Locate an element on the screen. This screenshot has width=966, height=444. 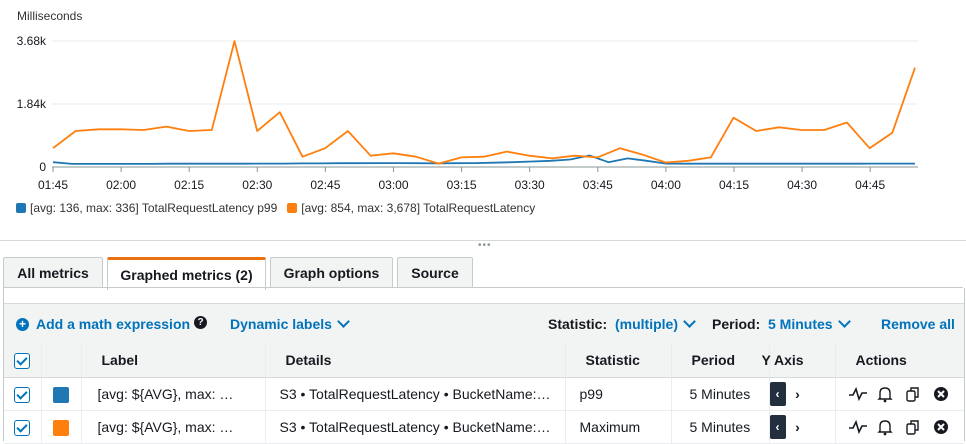
x-tick-label: 04:30 is located at coordinates (802, 185).